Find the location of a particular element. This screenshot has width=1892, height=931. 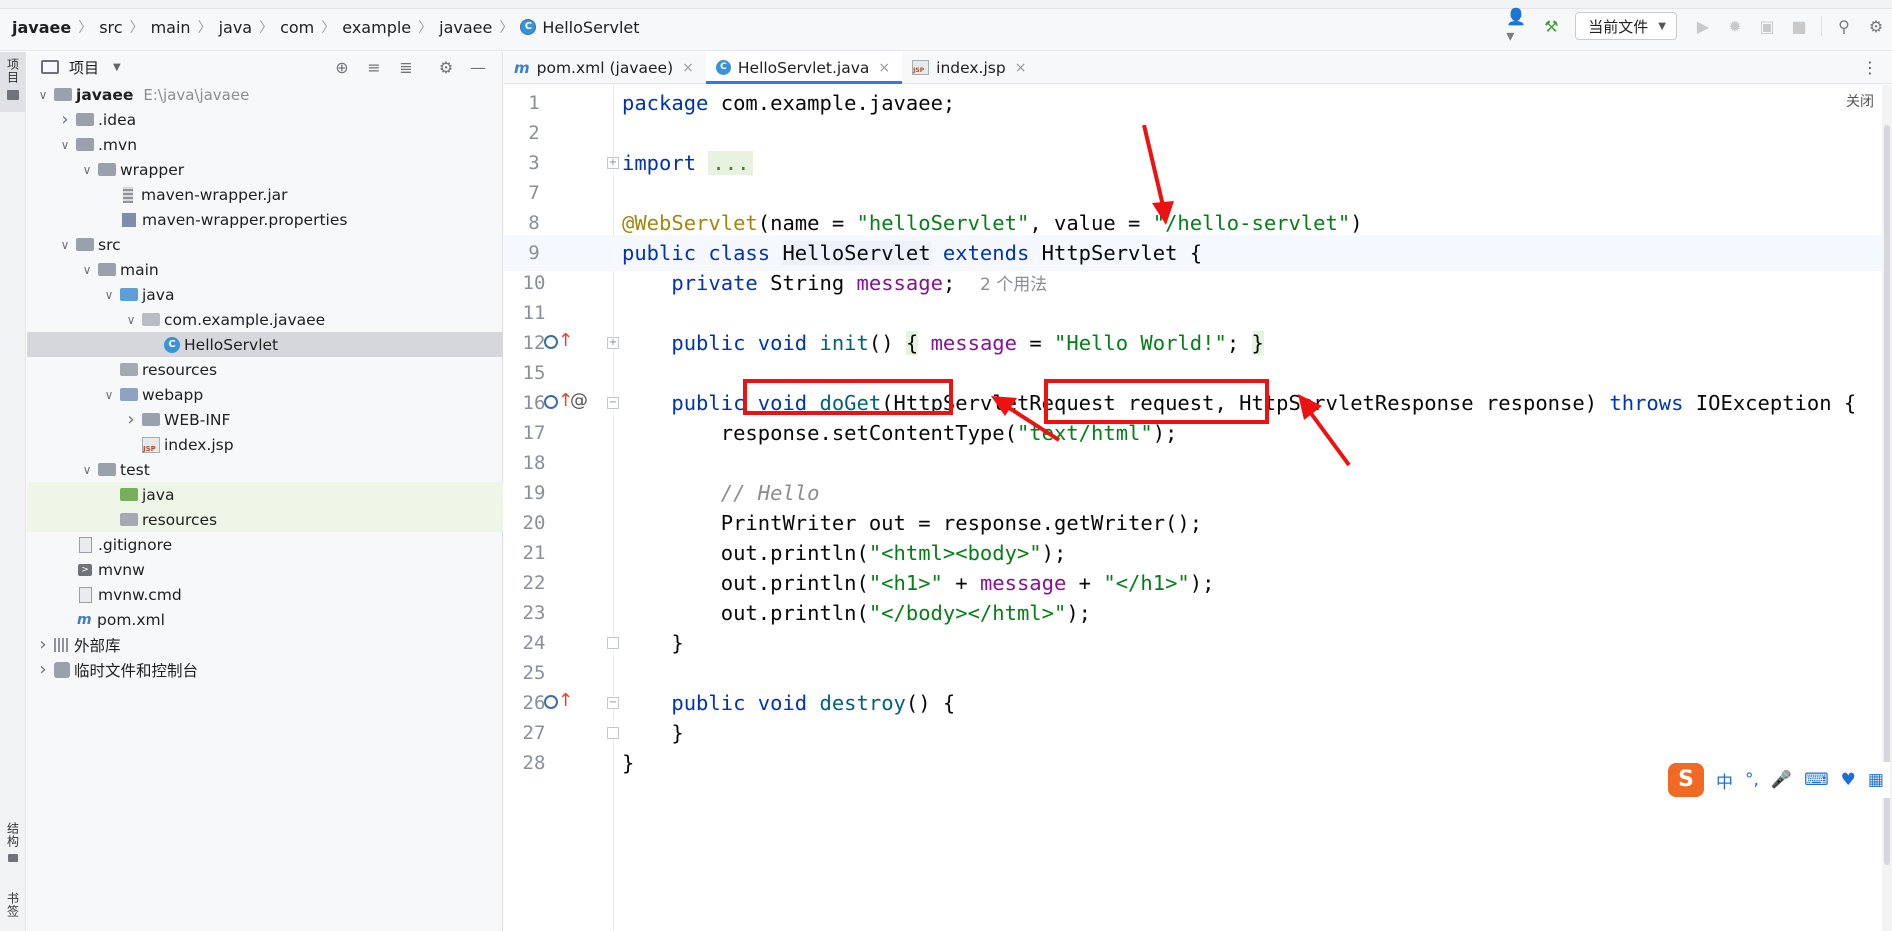

breadcrumb-item: HelloServlet is located at coordinates (590, 27).